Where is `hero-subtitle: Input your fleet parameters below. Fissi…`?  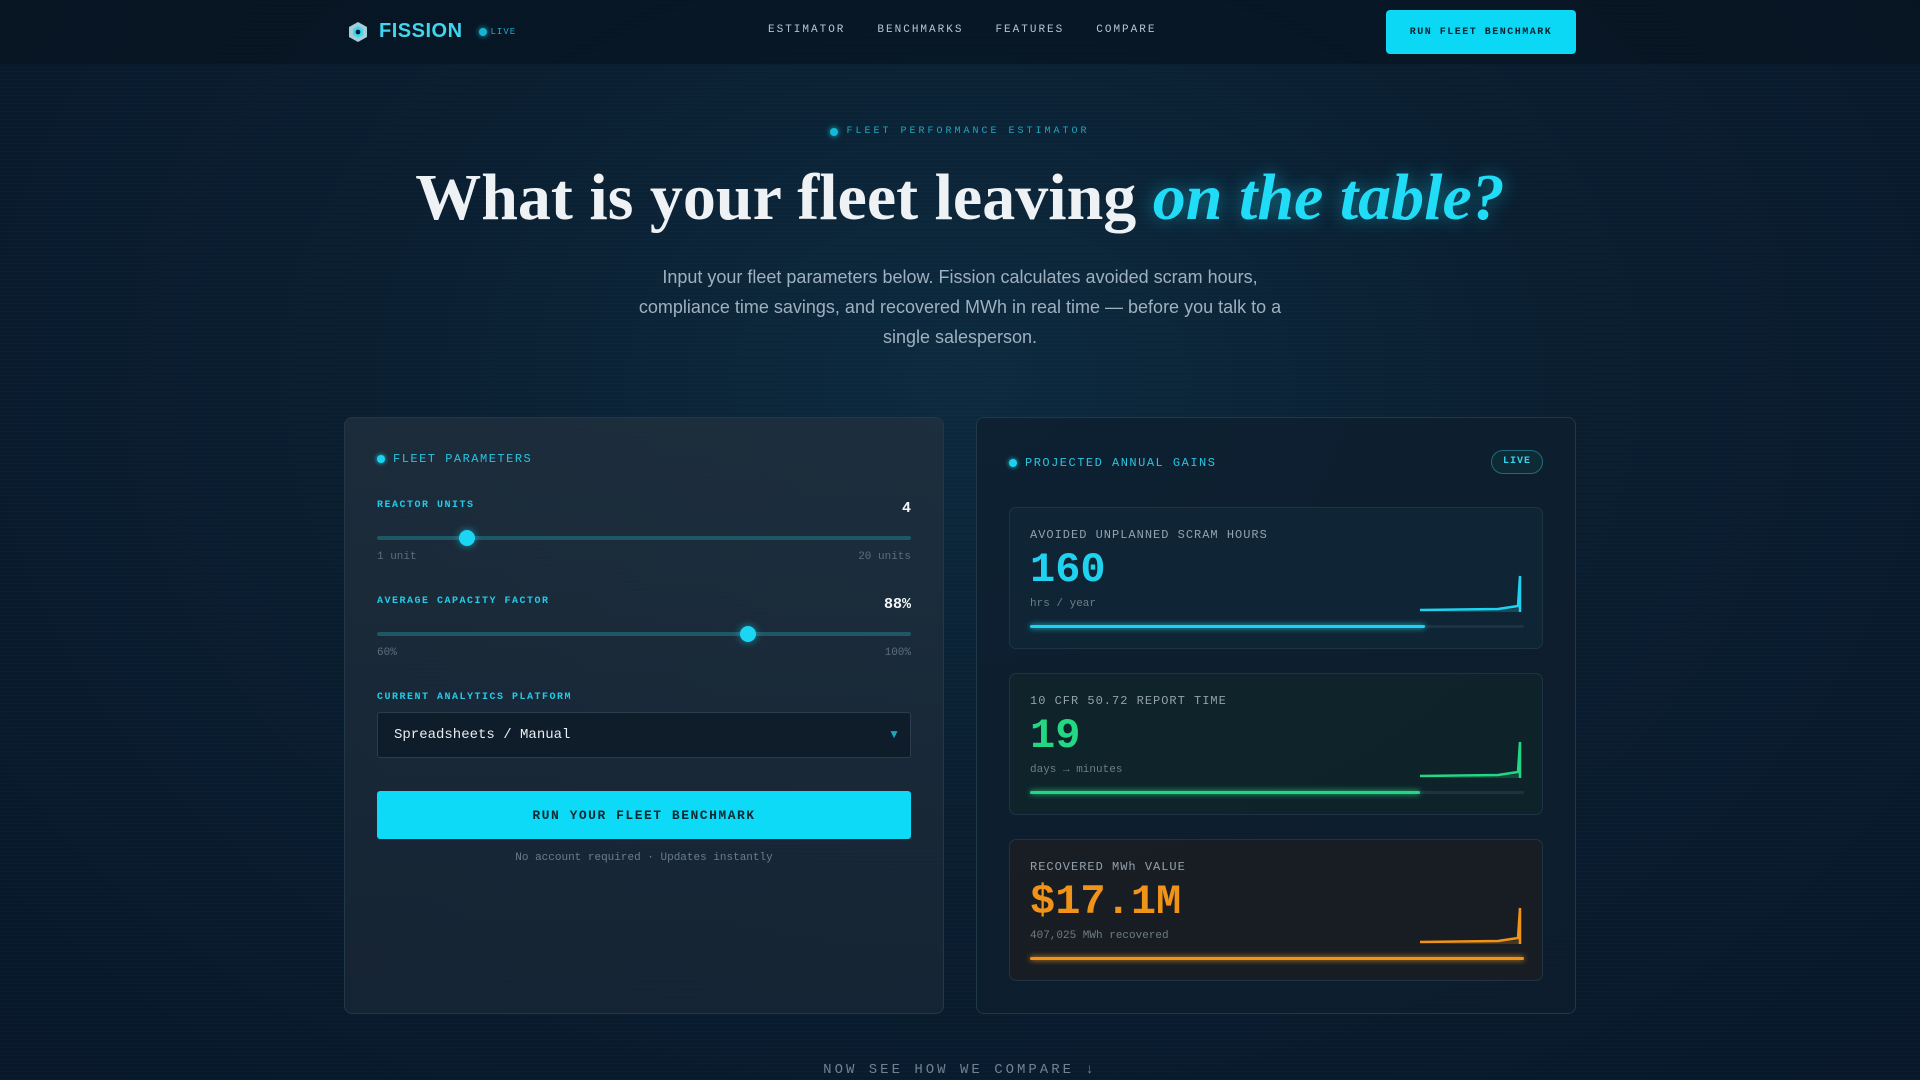
hero-subtitle: Input your fleet parameters below. Fissi… is located at coordinates (960, 307).